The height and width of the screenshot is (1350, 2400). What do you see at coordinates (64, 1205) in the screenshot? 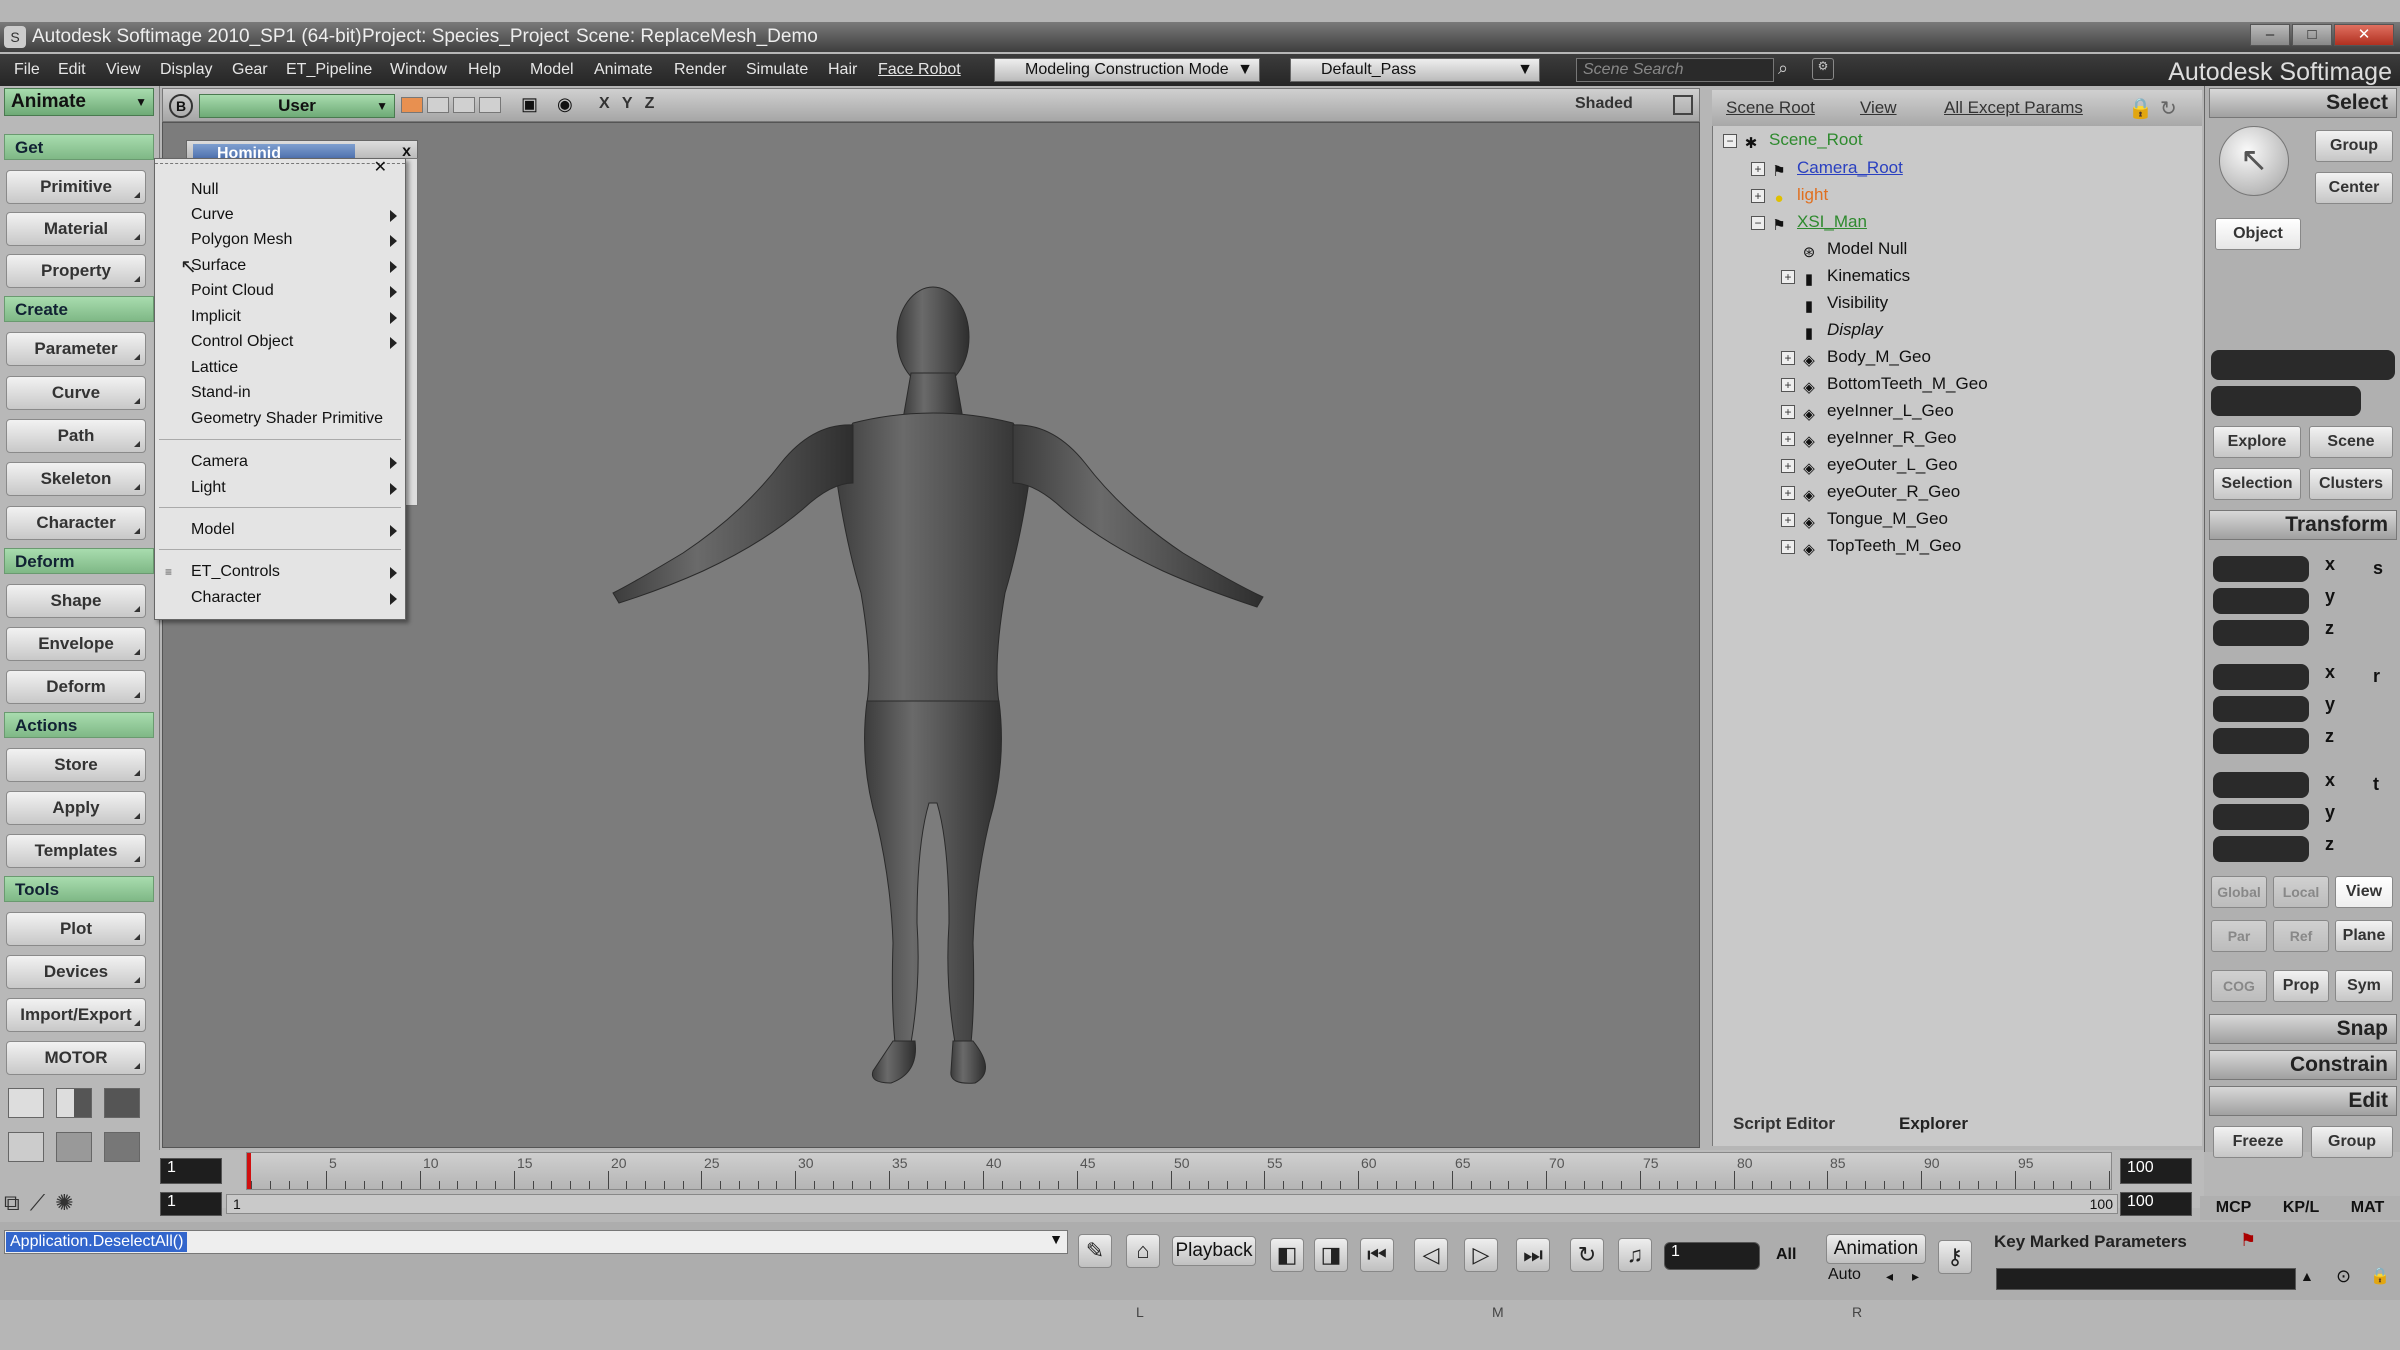
I see `paint-tool-icon: ✺` at bounding box center [64, 1205].